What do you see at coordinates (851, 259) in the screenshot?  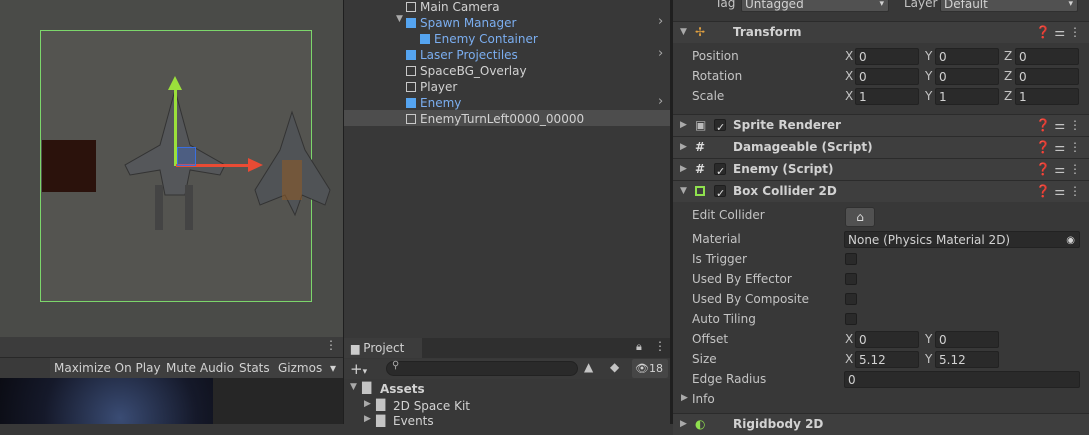 I see `is-trigger-checkbox` at bounding box center [851, 259].